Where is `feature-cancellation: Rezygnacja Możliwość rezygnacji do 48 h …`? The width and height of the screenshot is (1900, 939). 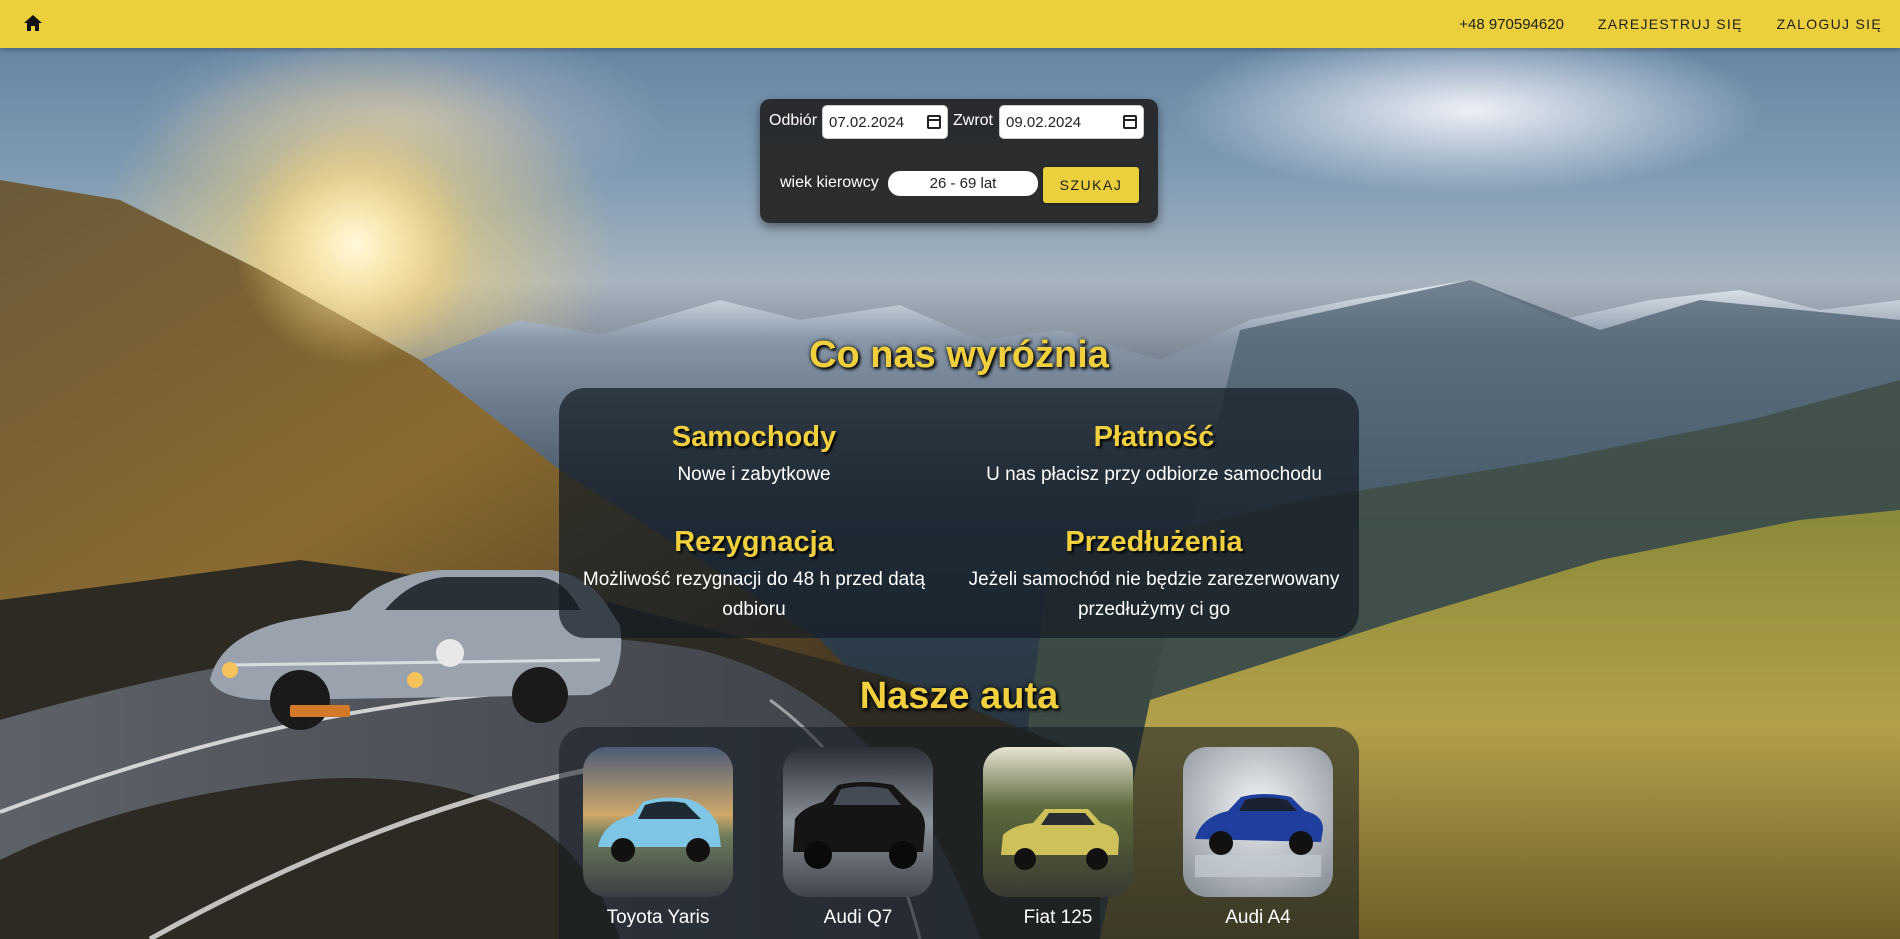
feature-cancellation: Rezygnacja Możliwość rezygnacji do 48 h … is located at coordinates (754, 575).